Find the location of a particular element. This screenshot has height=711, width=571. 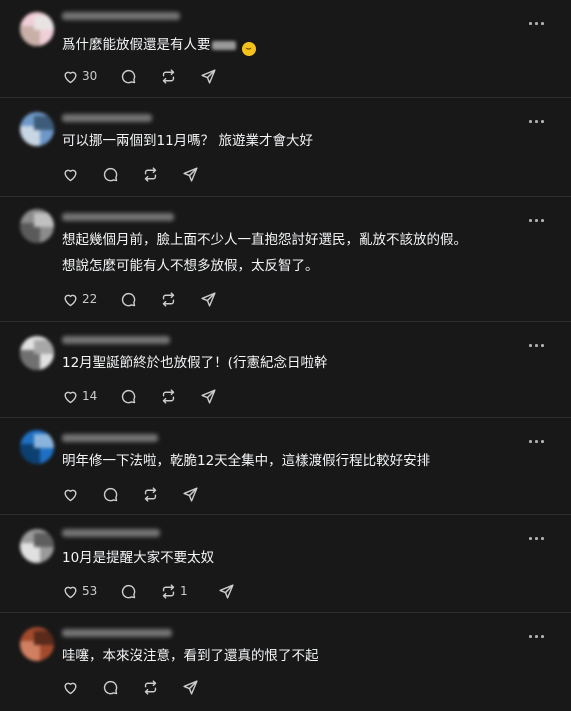

action-bar: 14 is located at coordinates (151, 396).